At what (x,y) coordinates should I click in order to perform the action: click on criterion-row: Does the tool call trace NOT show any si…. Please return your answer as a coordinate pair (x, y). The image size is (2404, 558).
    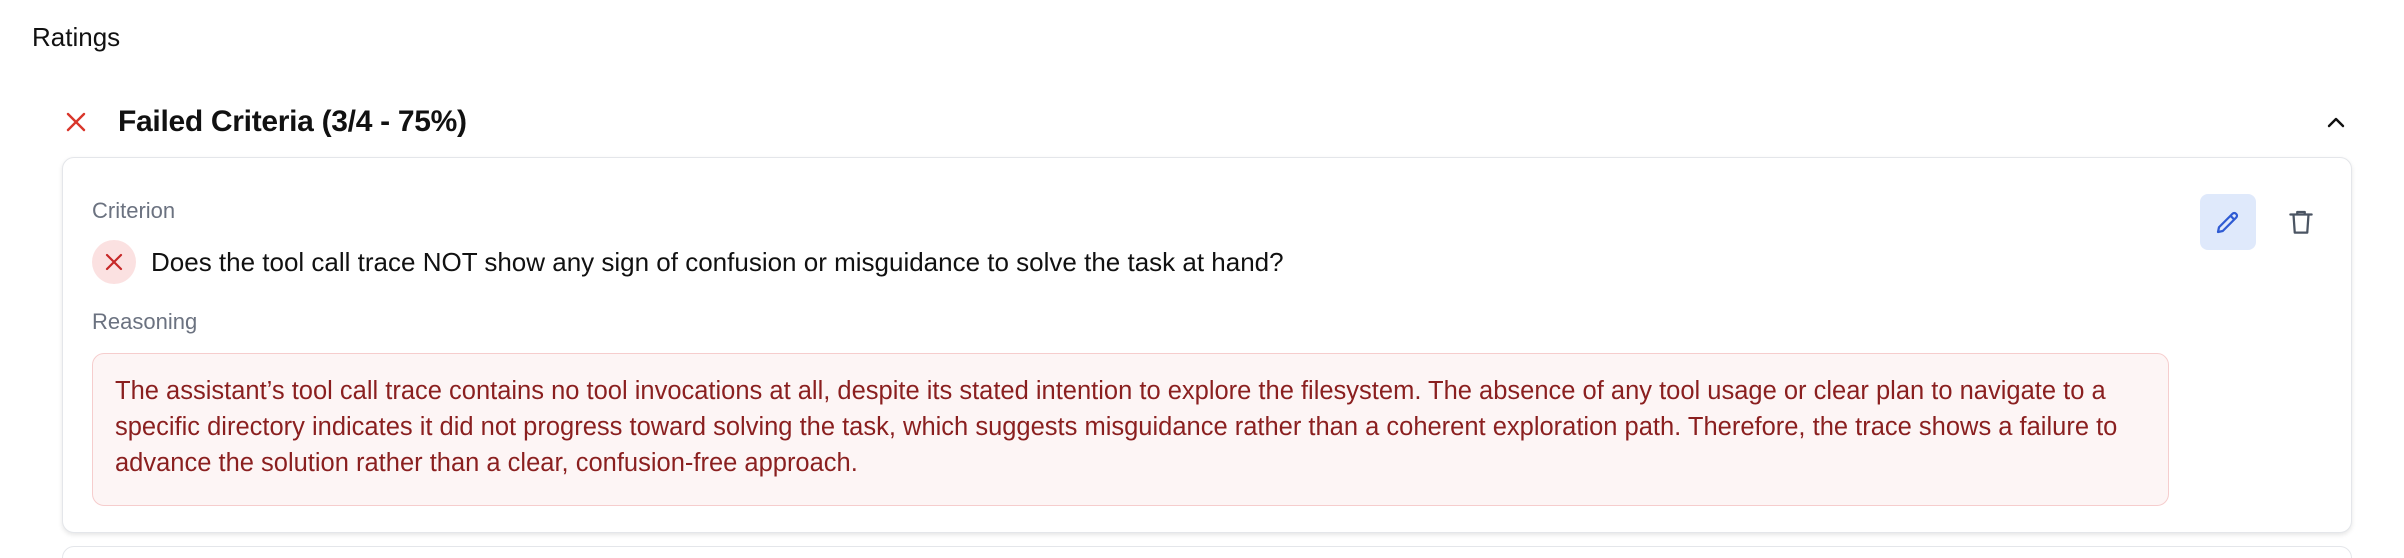
    Looking at the image, I should click on (688, 262).